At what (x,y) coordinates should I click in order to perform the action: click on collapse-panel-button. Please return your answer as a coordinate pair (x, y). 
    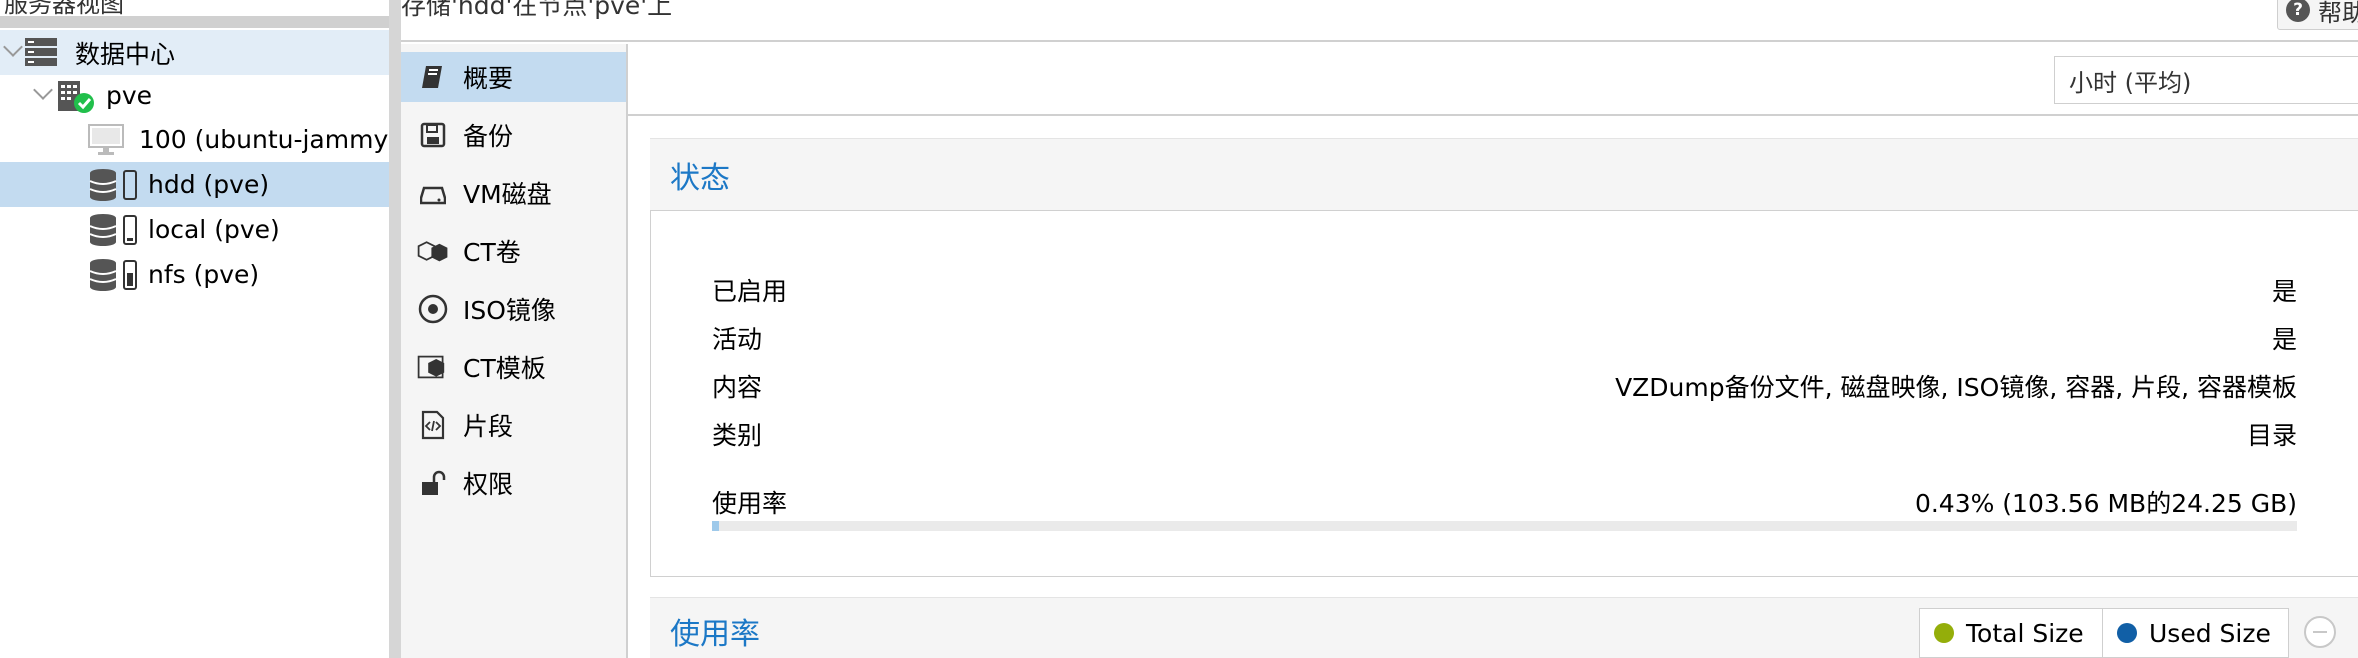
    Looking at the image, I should click on (2320, 632).